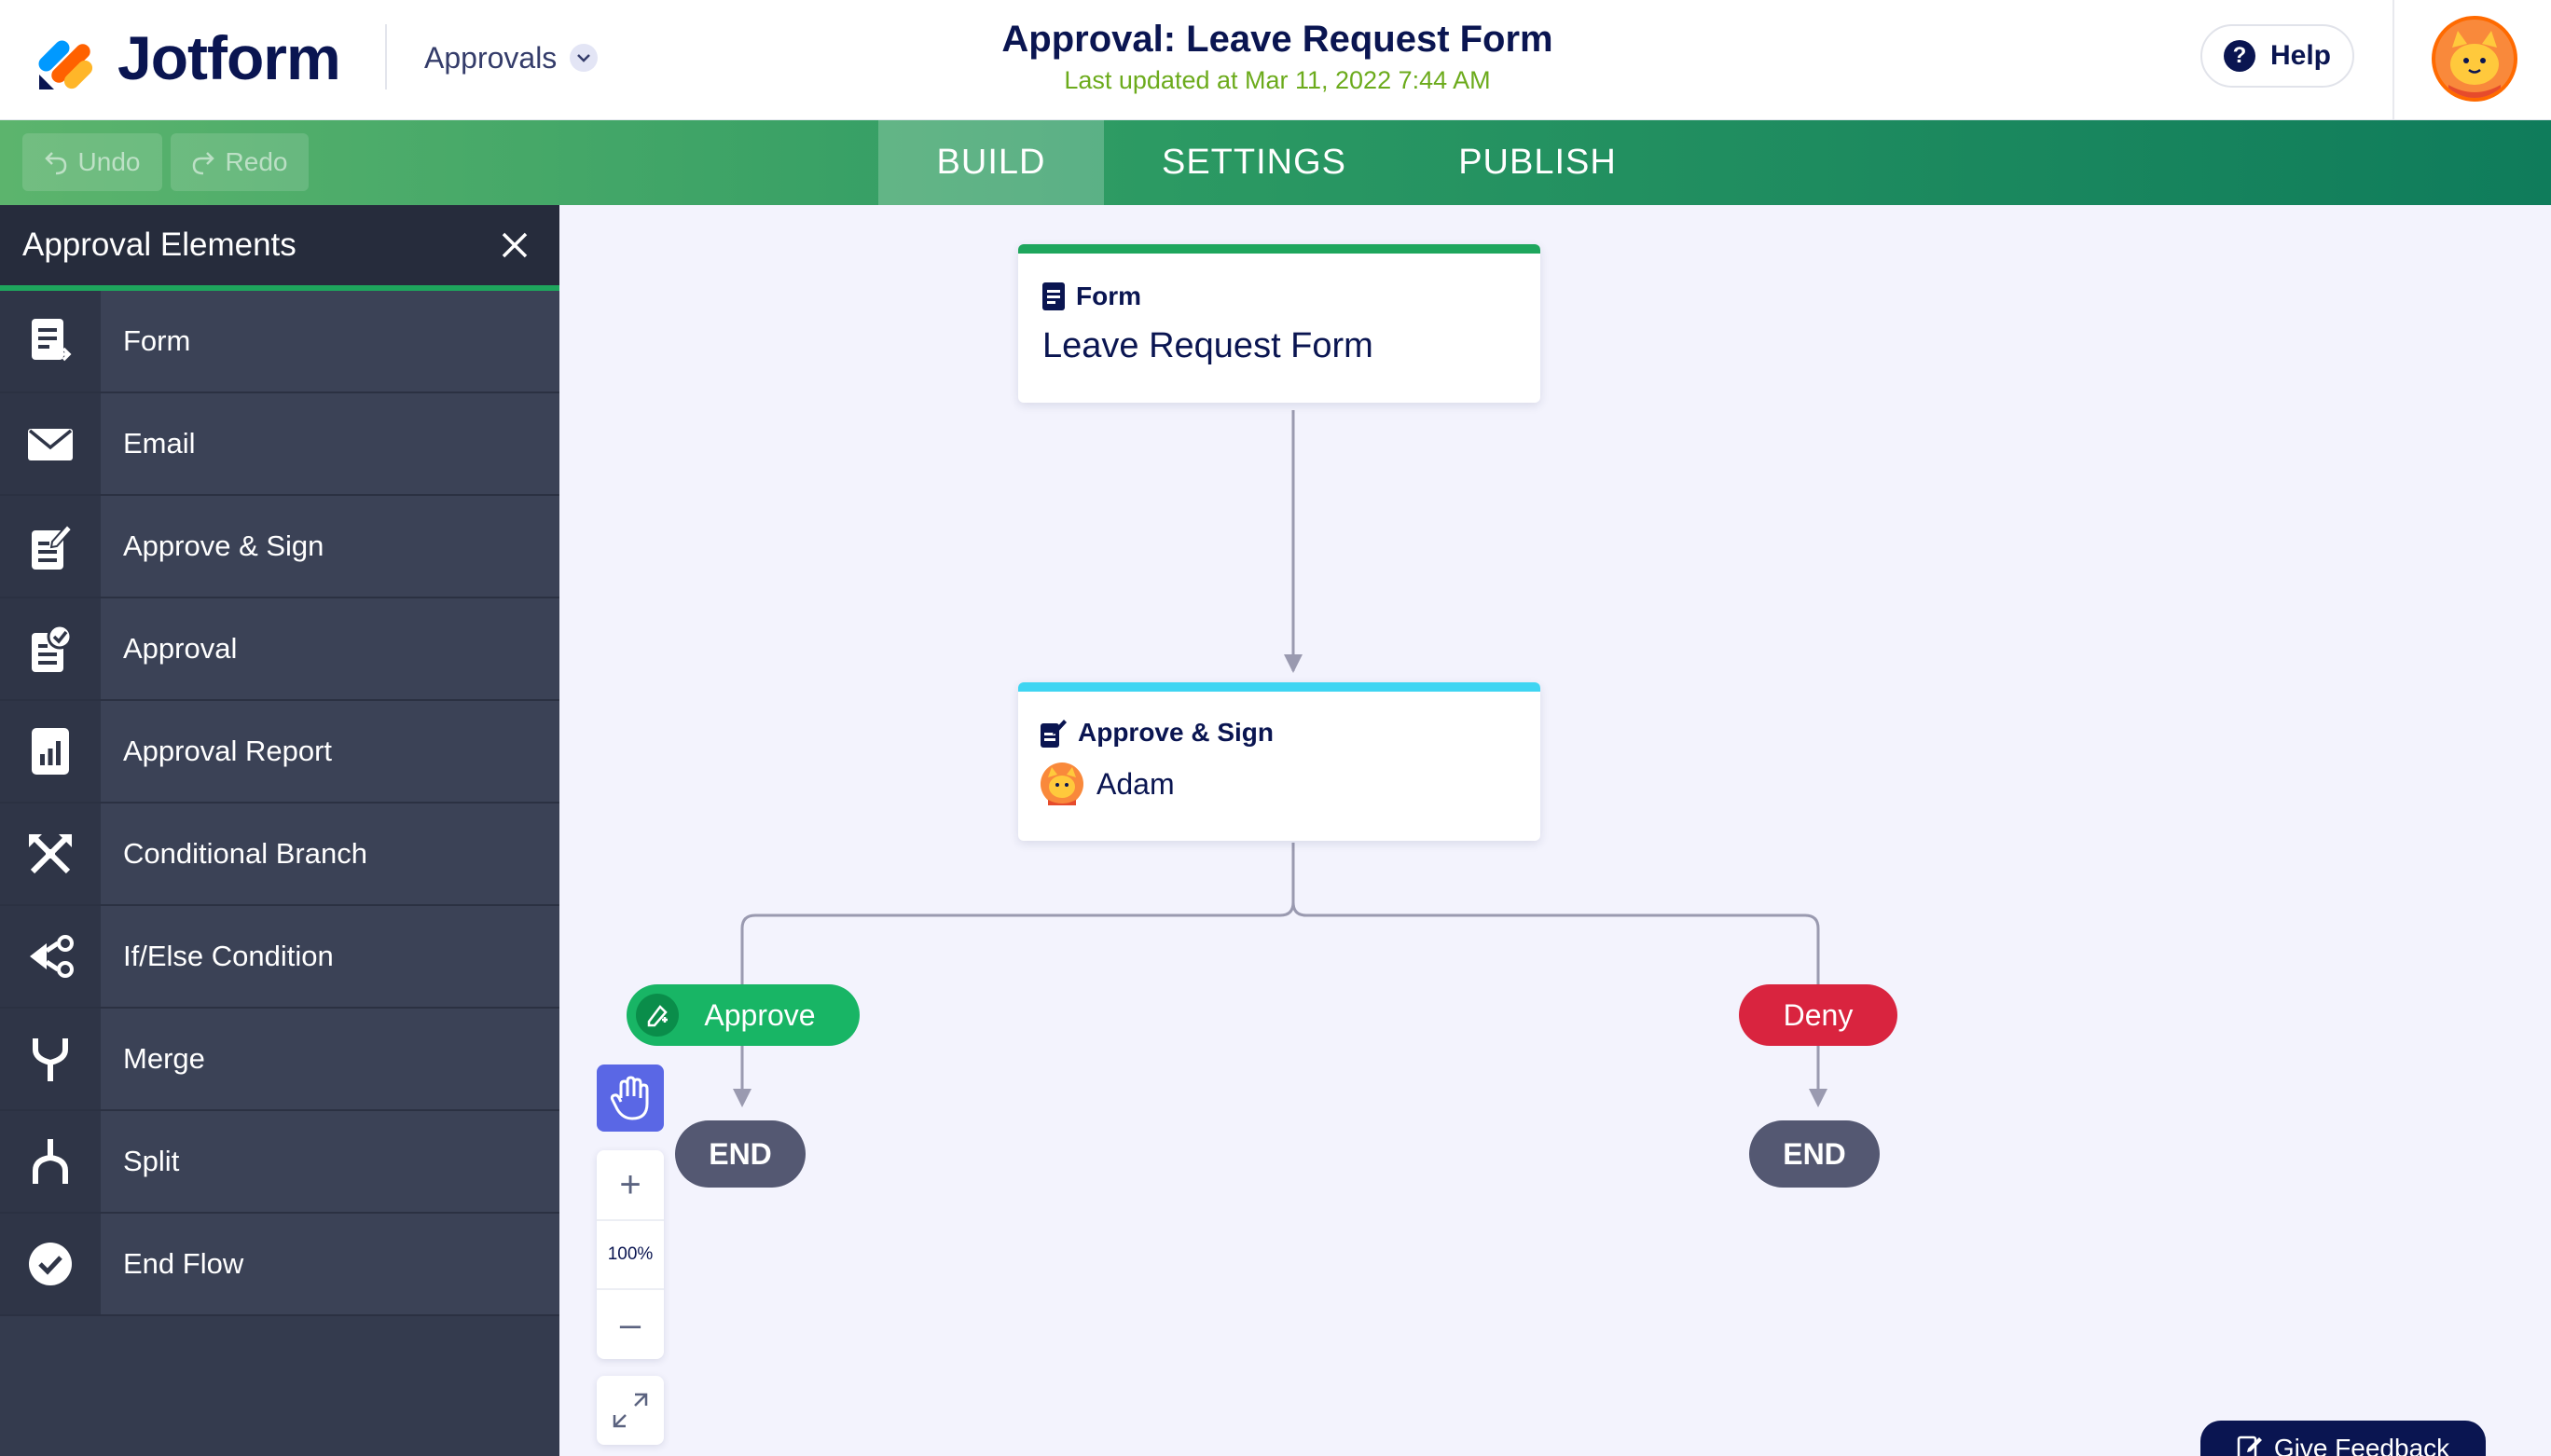  I want to click on question-mark-icon: ?, so click(2239, 56).